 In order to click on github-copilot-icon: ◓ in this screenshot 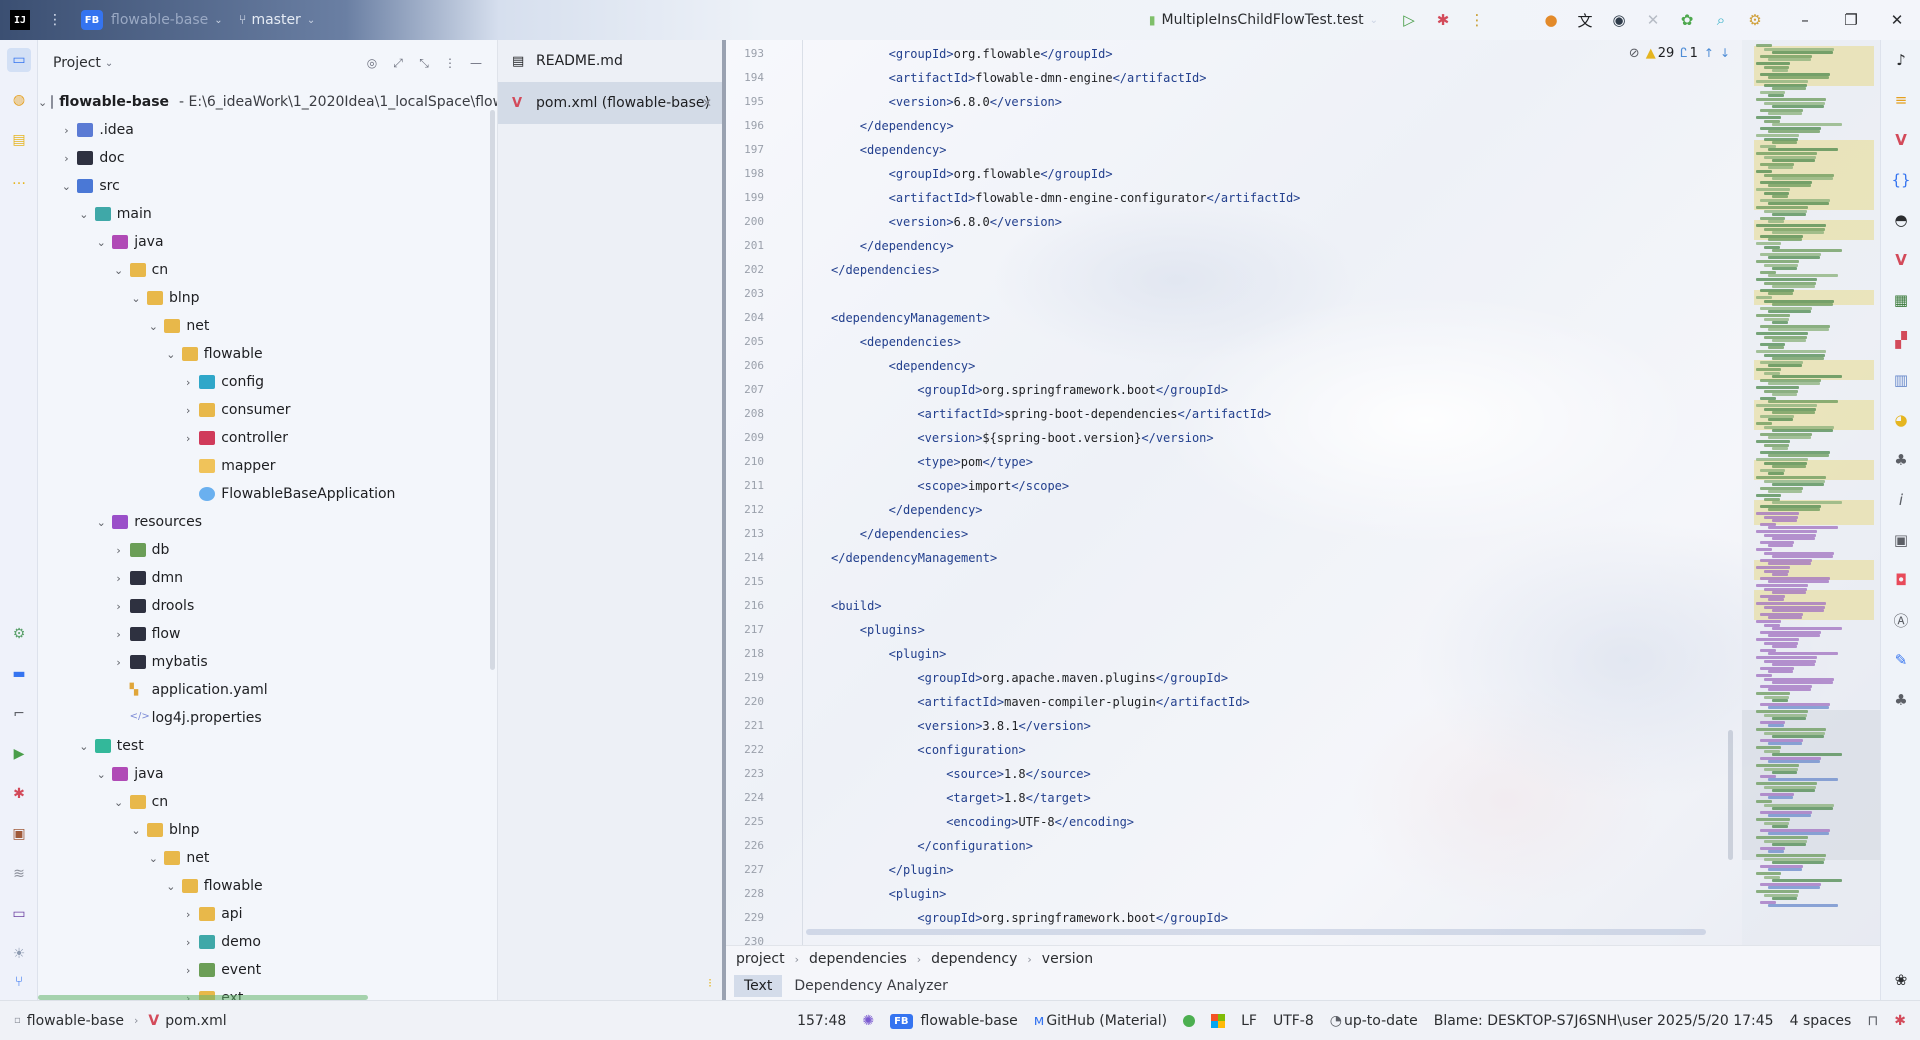, I will do `click(1901, 220)`.